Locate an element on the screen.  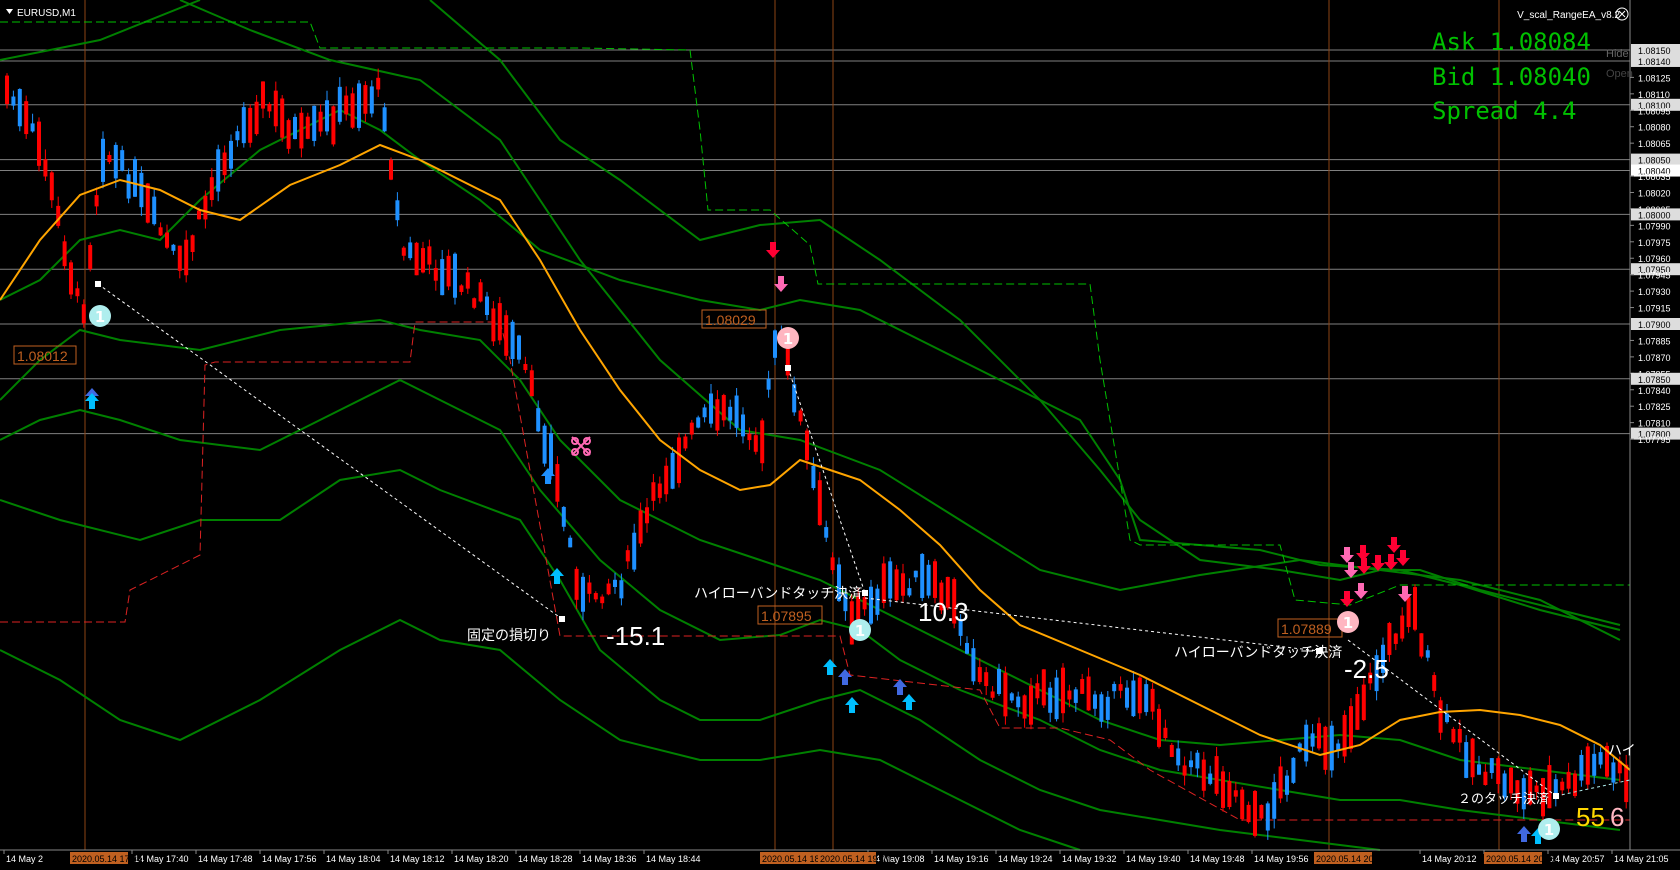
profit-loss-3: -2.5 is located at coordinates (1366, 669).